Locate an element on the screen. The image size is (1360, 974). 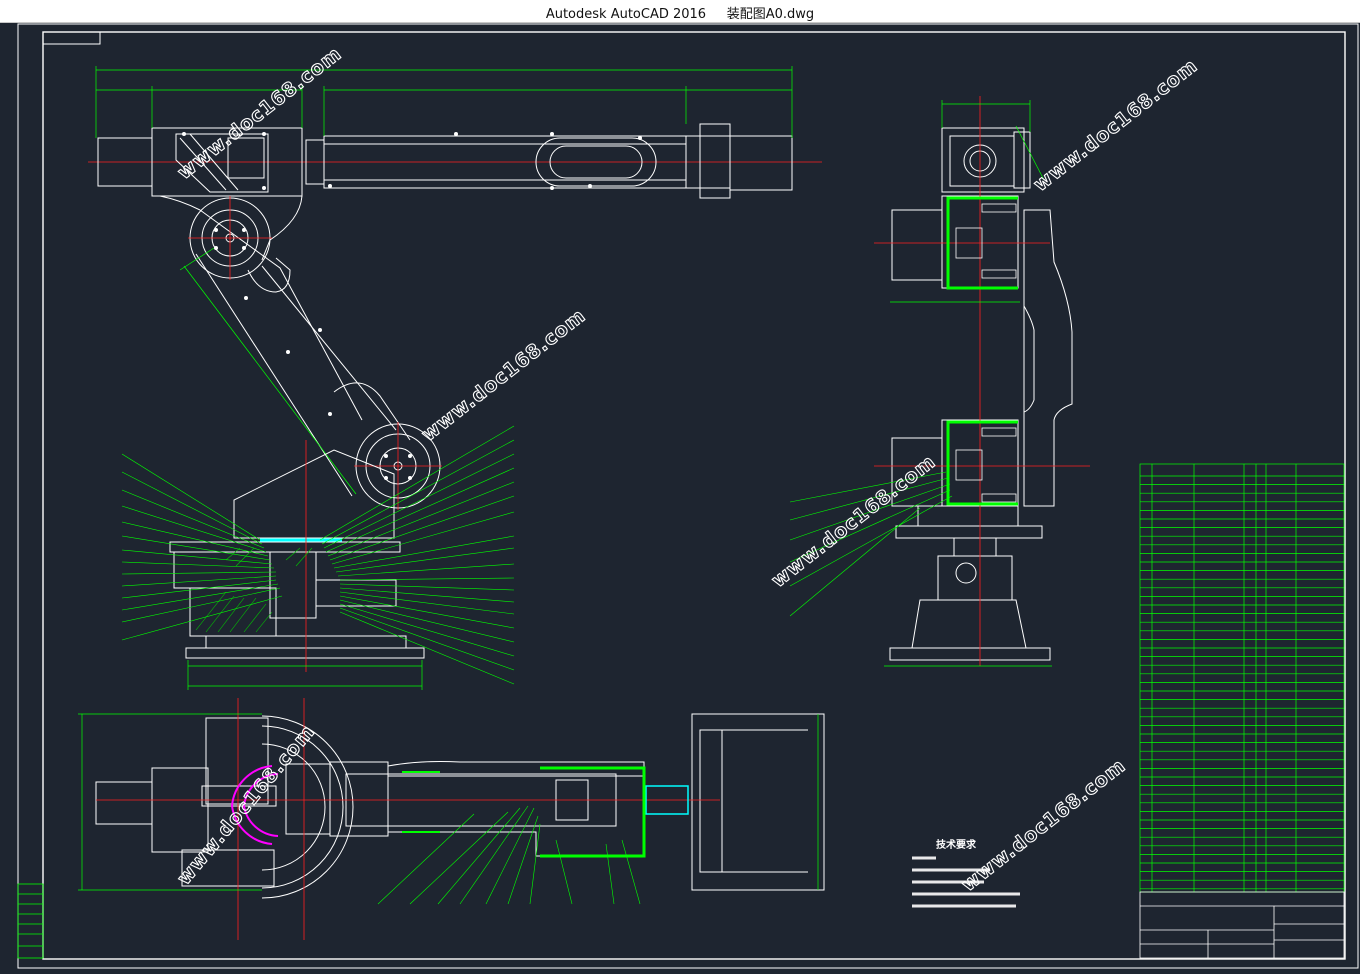
corner-box is located at coordinates (71, 38).